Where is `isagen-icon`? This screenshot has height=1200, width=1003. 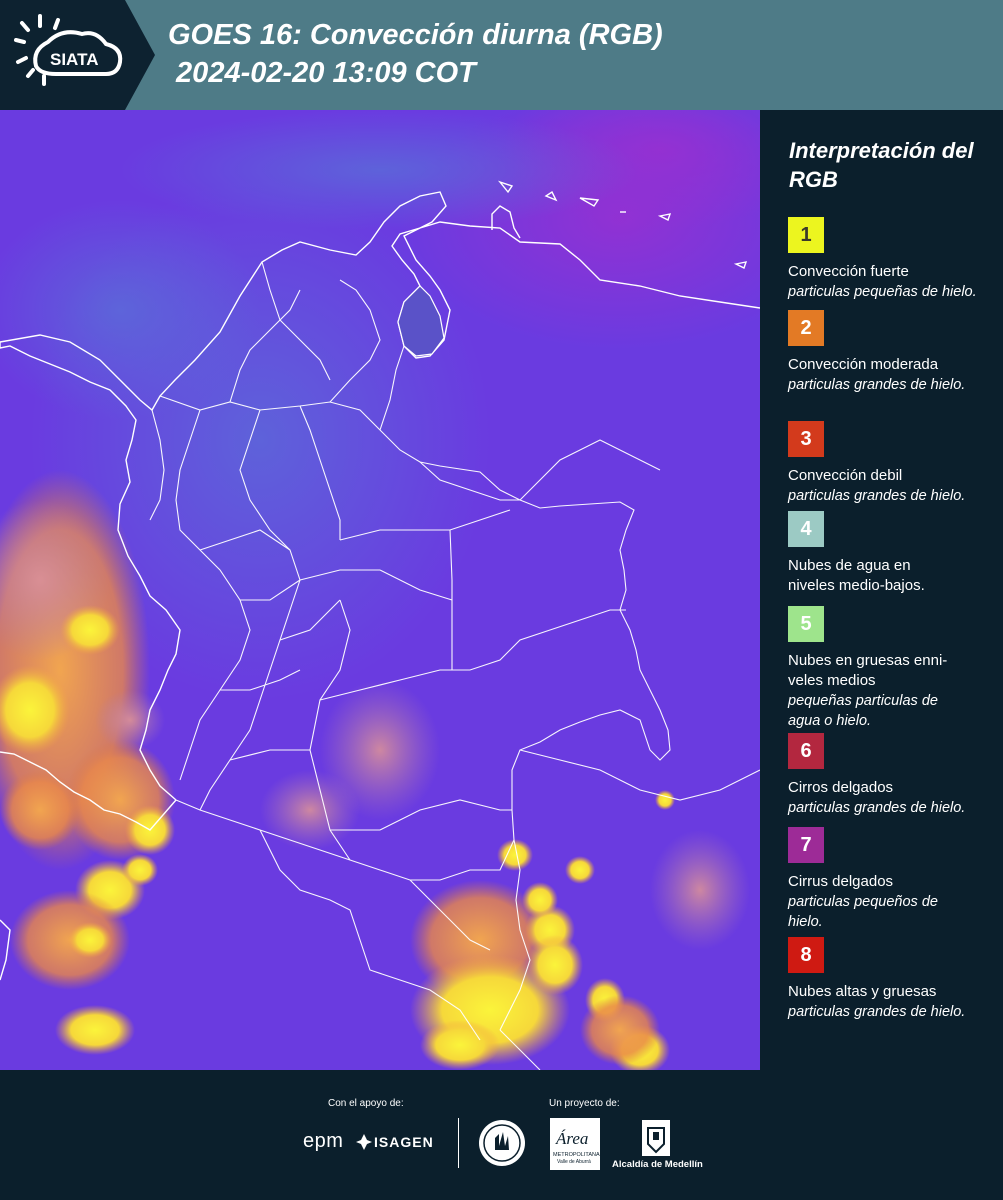 isagen-icon is located at coordinates (364, 1142).